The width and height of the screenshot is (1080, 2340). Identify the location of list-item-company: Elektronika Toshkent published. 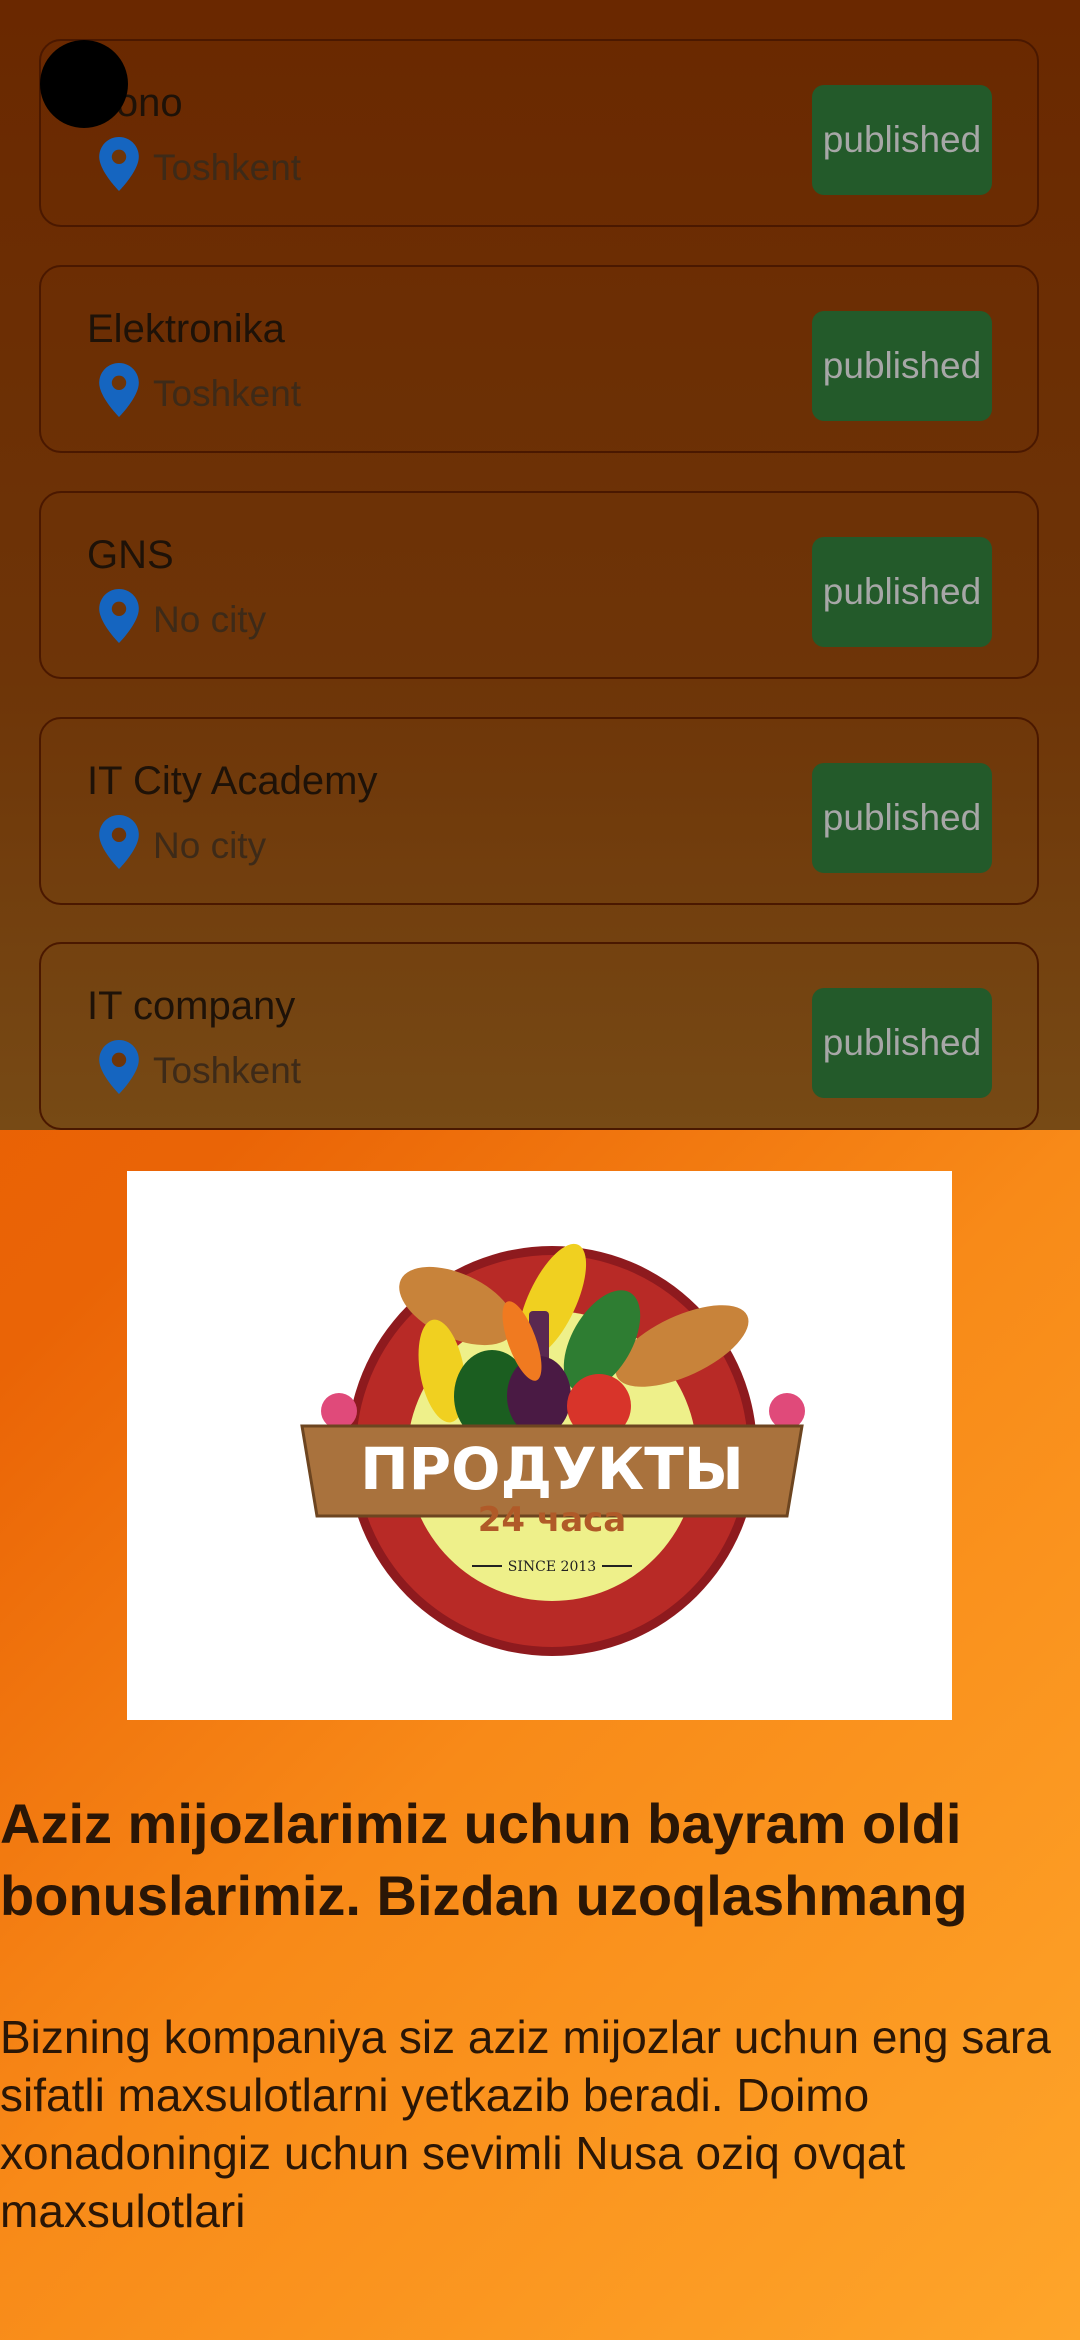
(539, 359).